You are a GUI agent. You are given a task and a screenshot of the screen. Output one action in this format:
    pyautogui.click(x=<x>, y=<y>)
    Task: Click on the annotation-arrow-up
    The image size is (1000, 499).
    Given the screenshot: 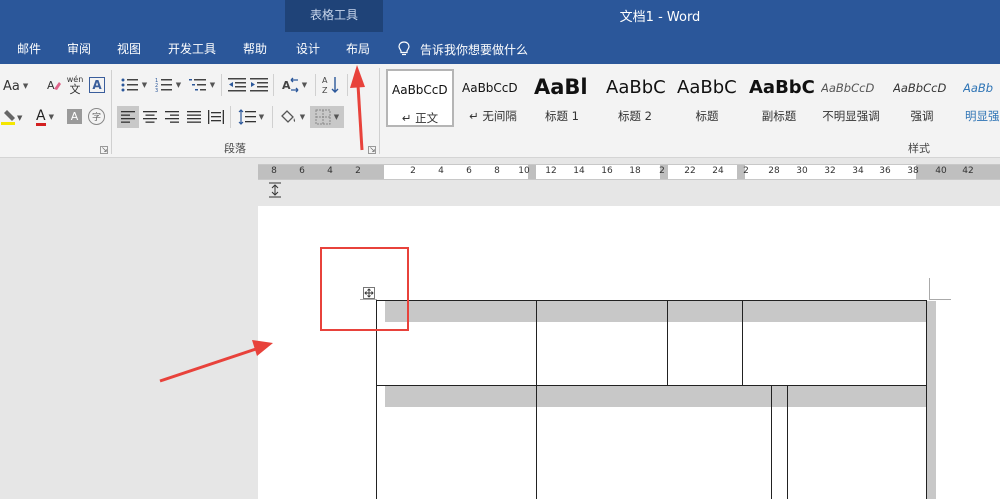 What is the action you would take?
    pyautogui.click(x=357, y=108)
    